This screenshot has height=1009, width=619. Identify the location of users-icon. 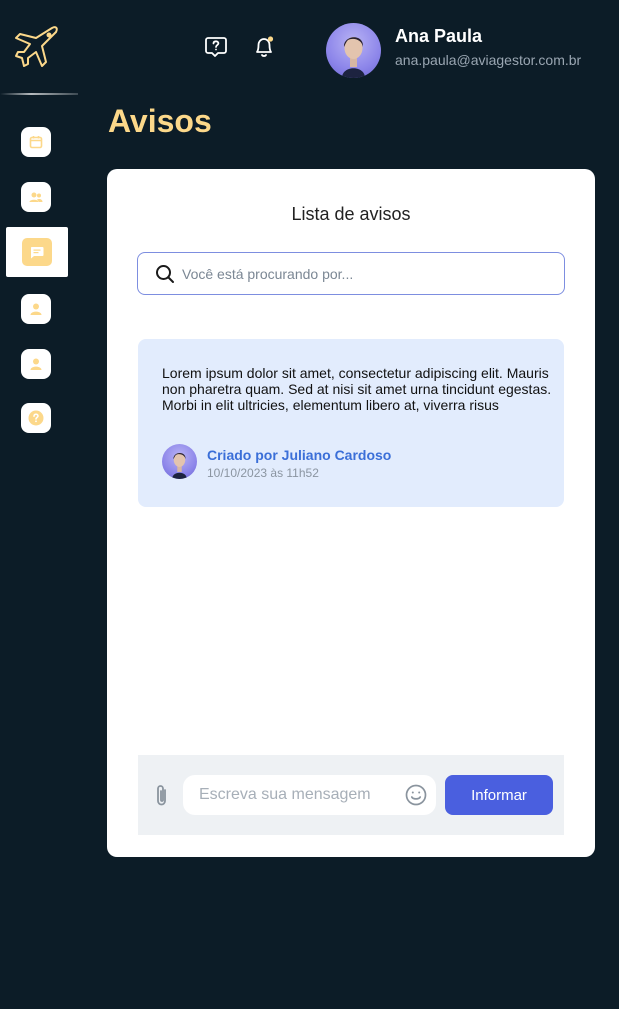
(36, 197).